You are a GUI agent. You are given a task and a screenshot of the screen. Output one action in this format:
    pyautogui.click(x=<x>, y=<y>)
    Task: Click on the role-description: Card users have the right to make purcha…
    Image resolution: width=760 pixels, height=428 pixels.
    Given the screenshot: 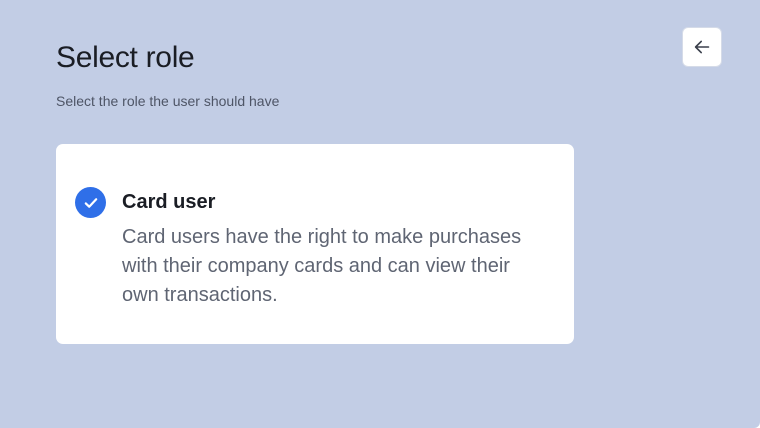 What is the action you would take?
    pyautogui.click(x=322, y=266)
    